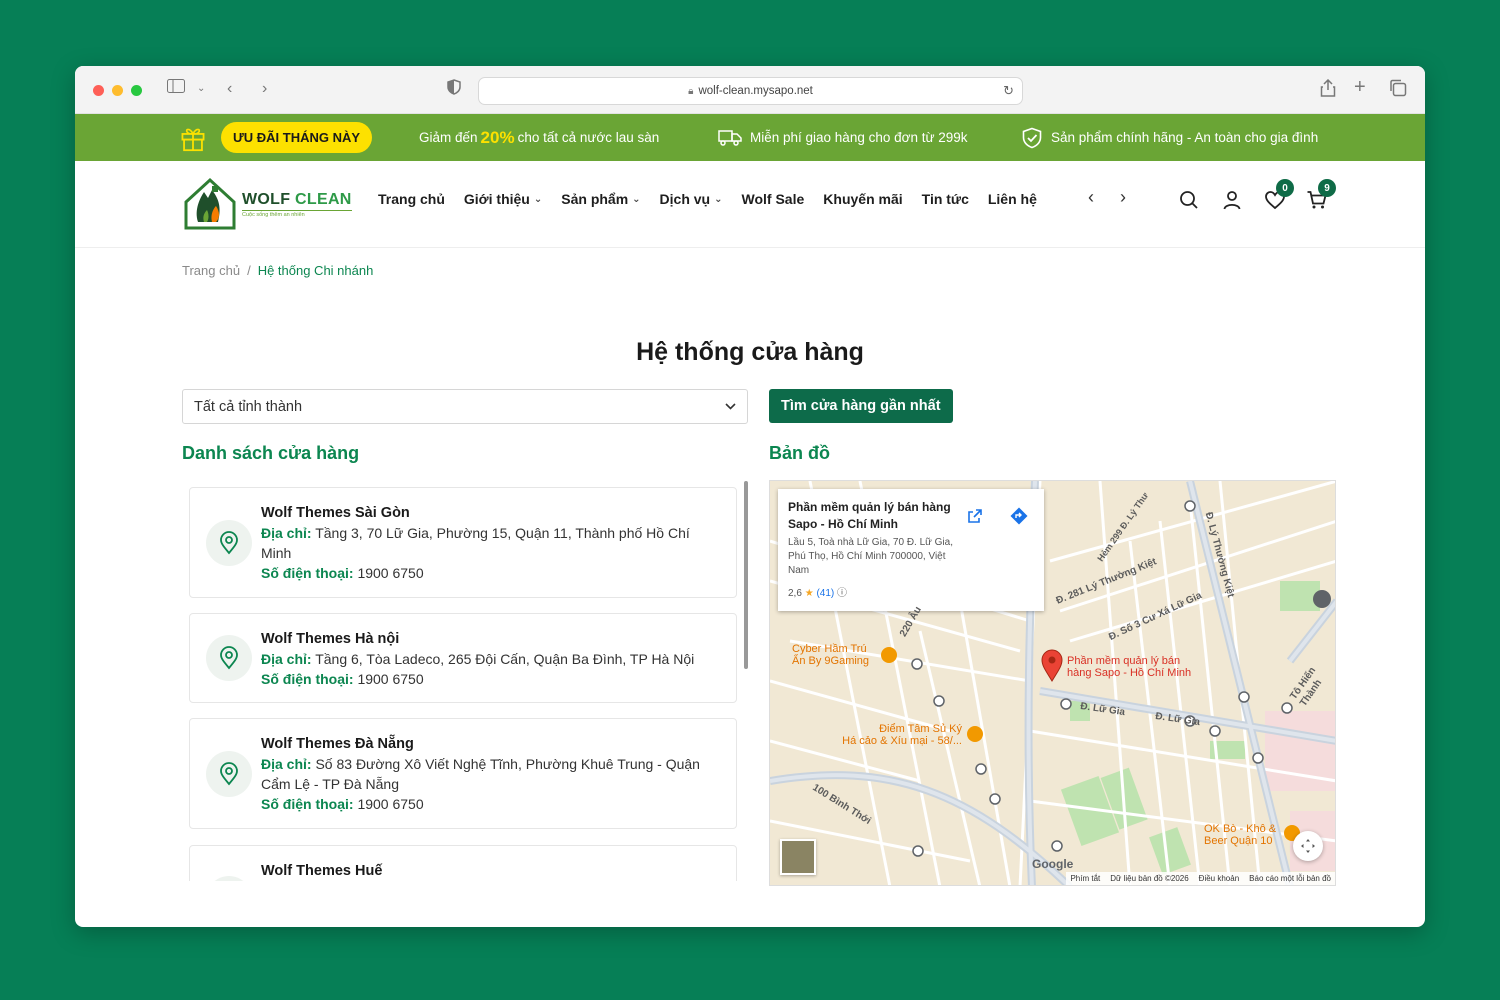 The width and height of the screenshot is (1500, 1000). What do you see at coordinates (297, 213) in the screenshot?
I see `logo-tagline: Cuộc sống thêm an nhiên` at bounding box center [297, 213].